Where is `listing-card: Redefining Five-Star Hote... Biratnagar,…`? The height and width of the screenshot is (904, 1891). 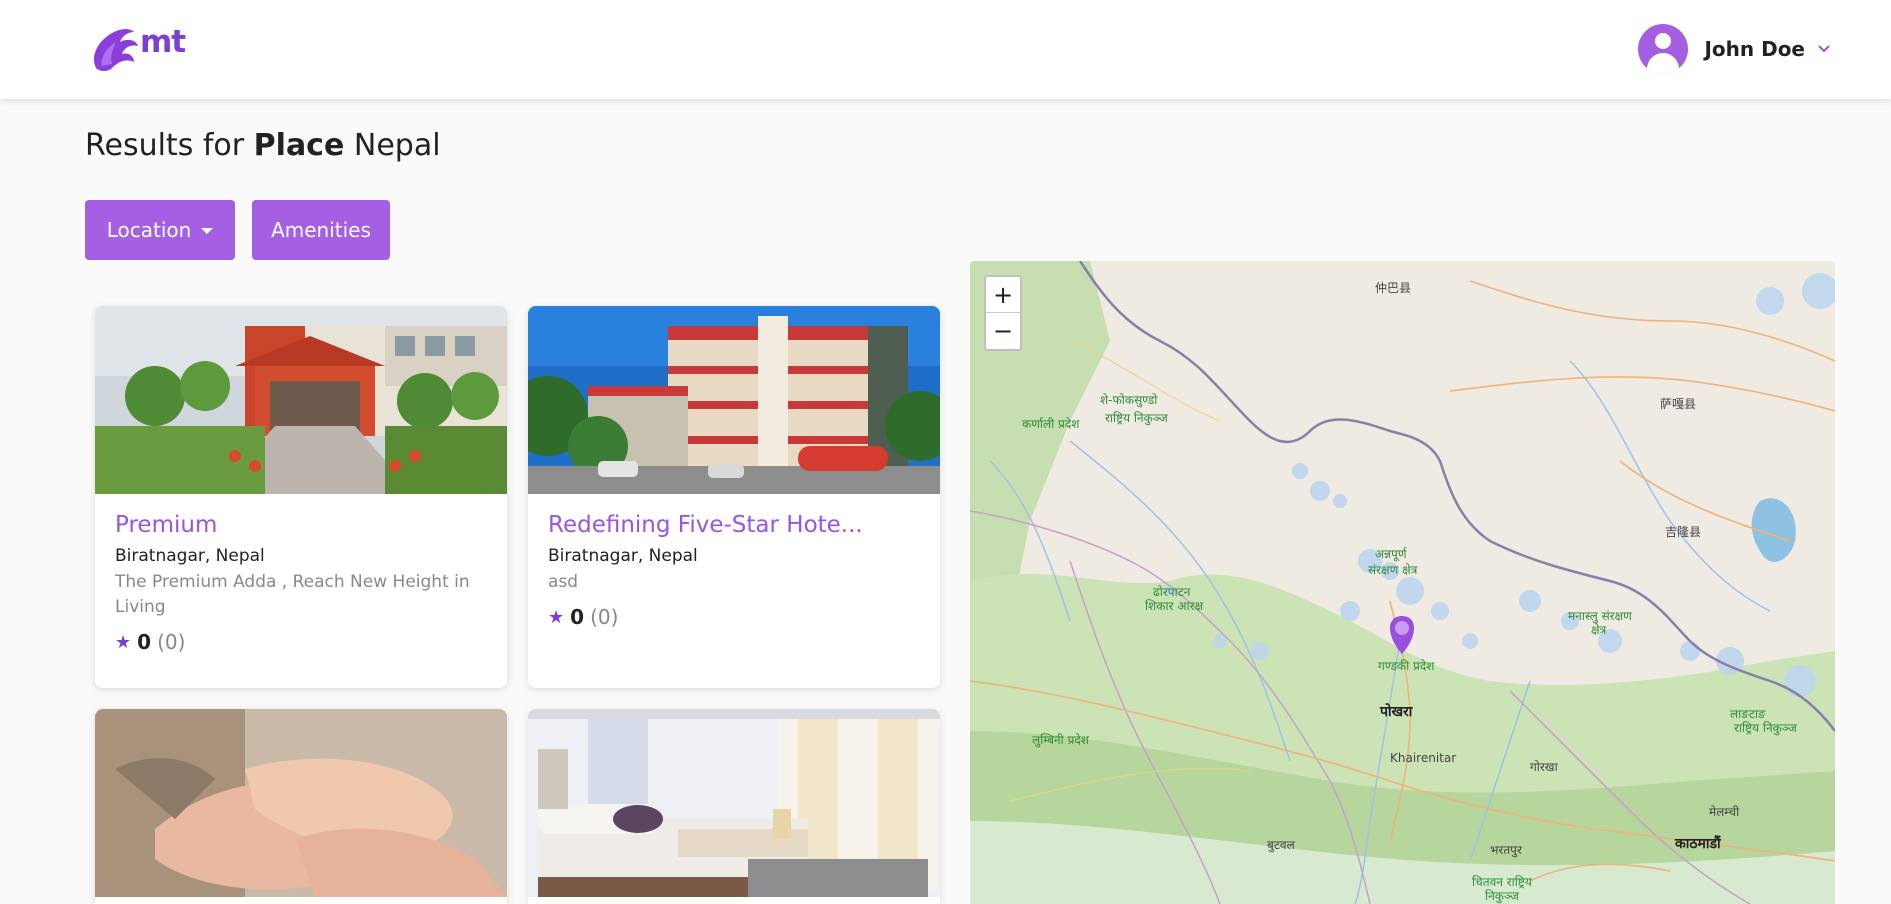
listing-card: Redefining Five-Star Hote... Biratnagar,… is located at coordinates (734, 497).